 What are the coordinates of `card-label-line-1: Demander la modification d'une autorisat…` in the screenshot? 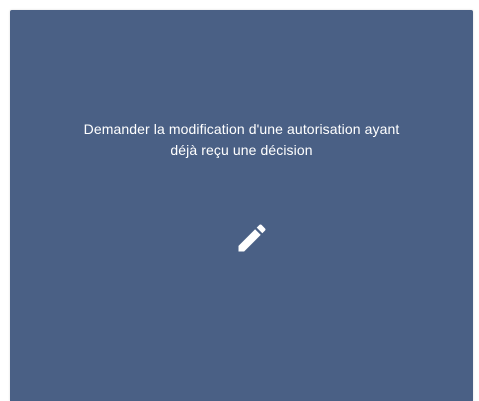 It's located at (241, 129).